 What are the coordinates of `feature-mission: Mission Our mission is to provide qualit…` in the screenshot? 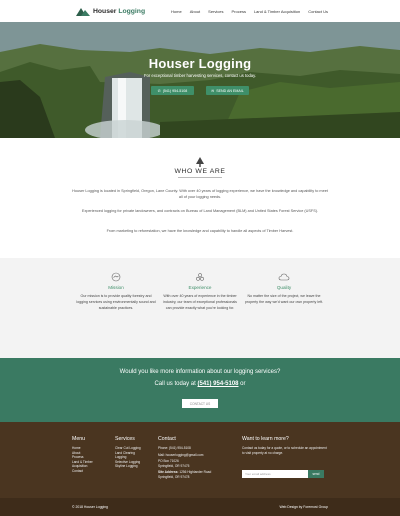 It's located at (116, 292).